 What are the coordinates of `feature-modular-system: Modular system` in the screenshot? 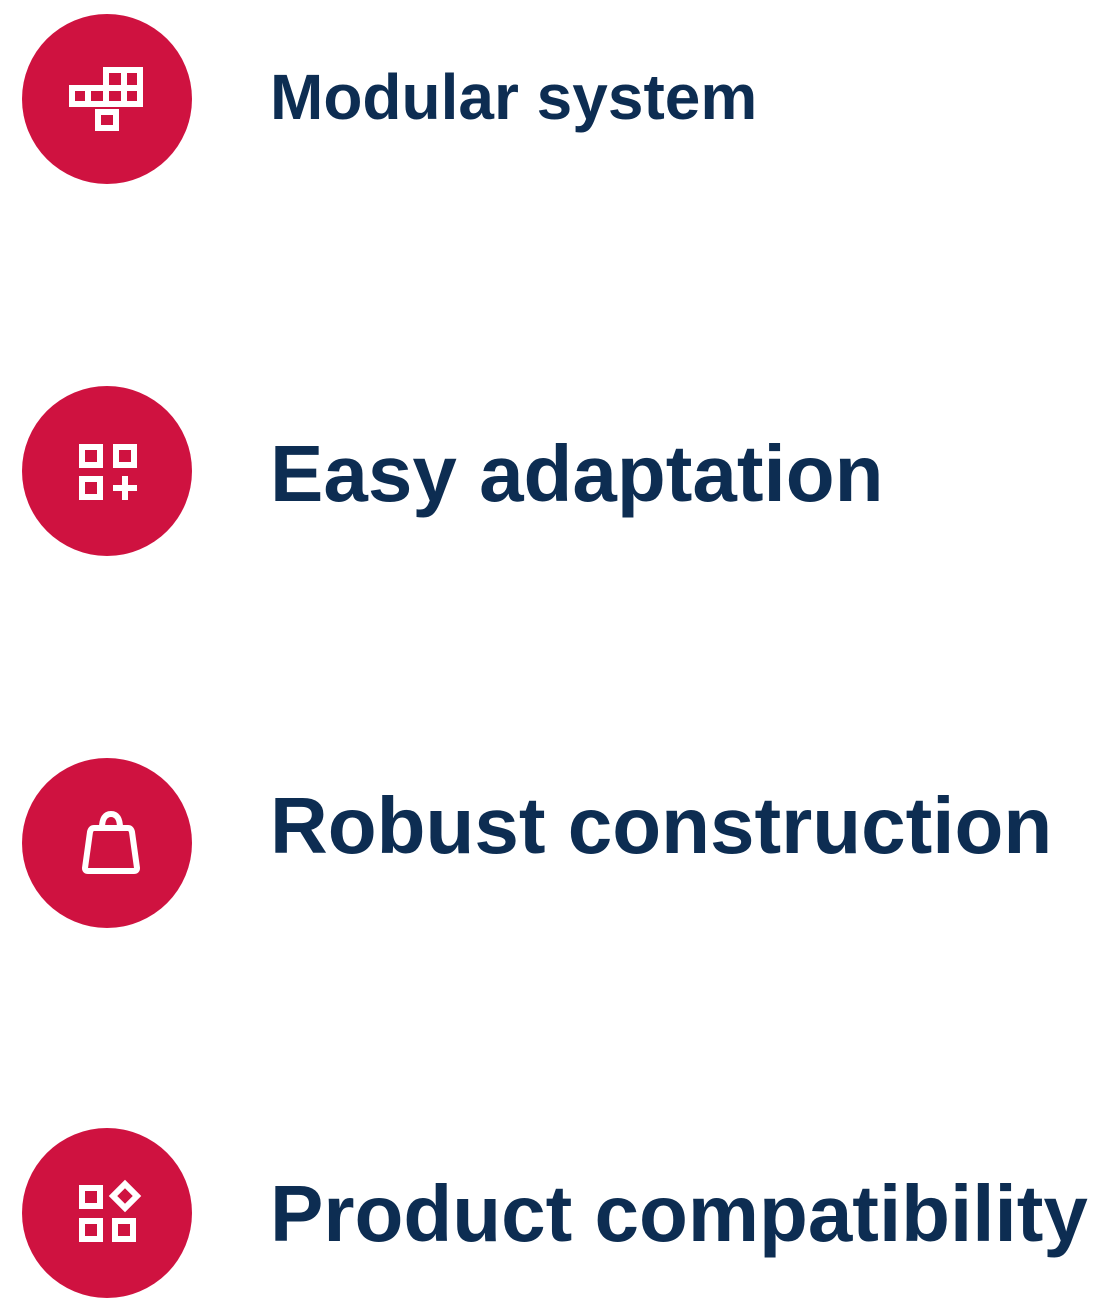 It's located at (550, 102).